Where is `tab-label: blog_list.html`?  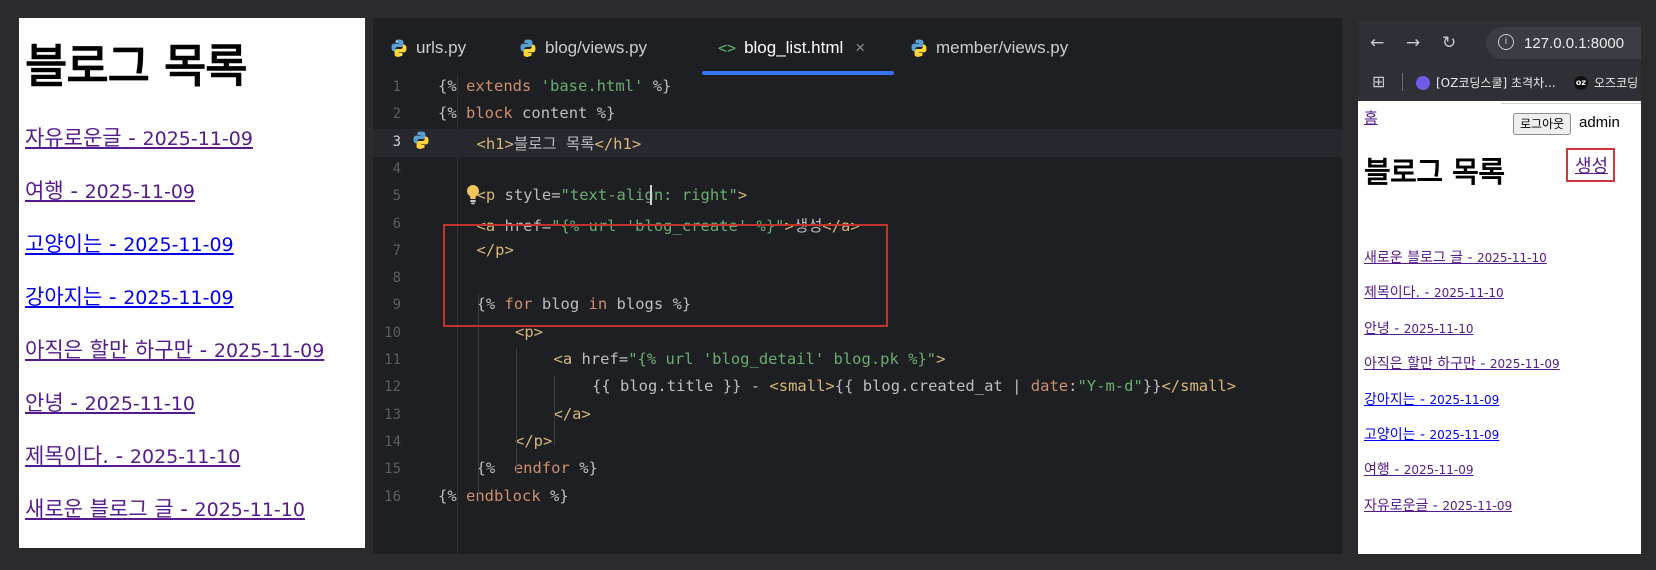
tab-label: blog_list.html is located at coordinates (794, 47).